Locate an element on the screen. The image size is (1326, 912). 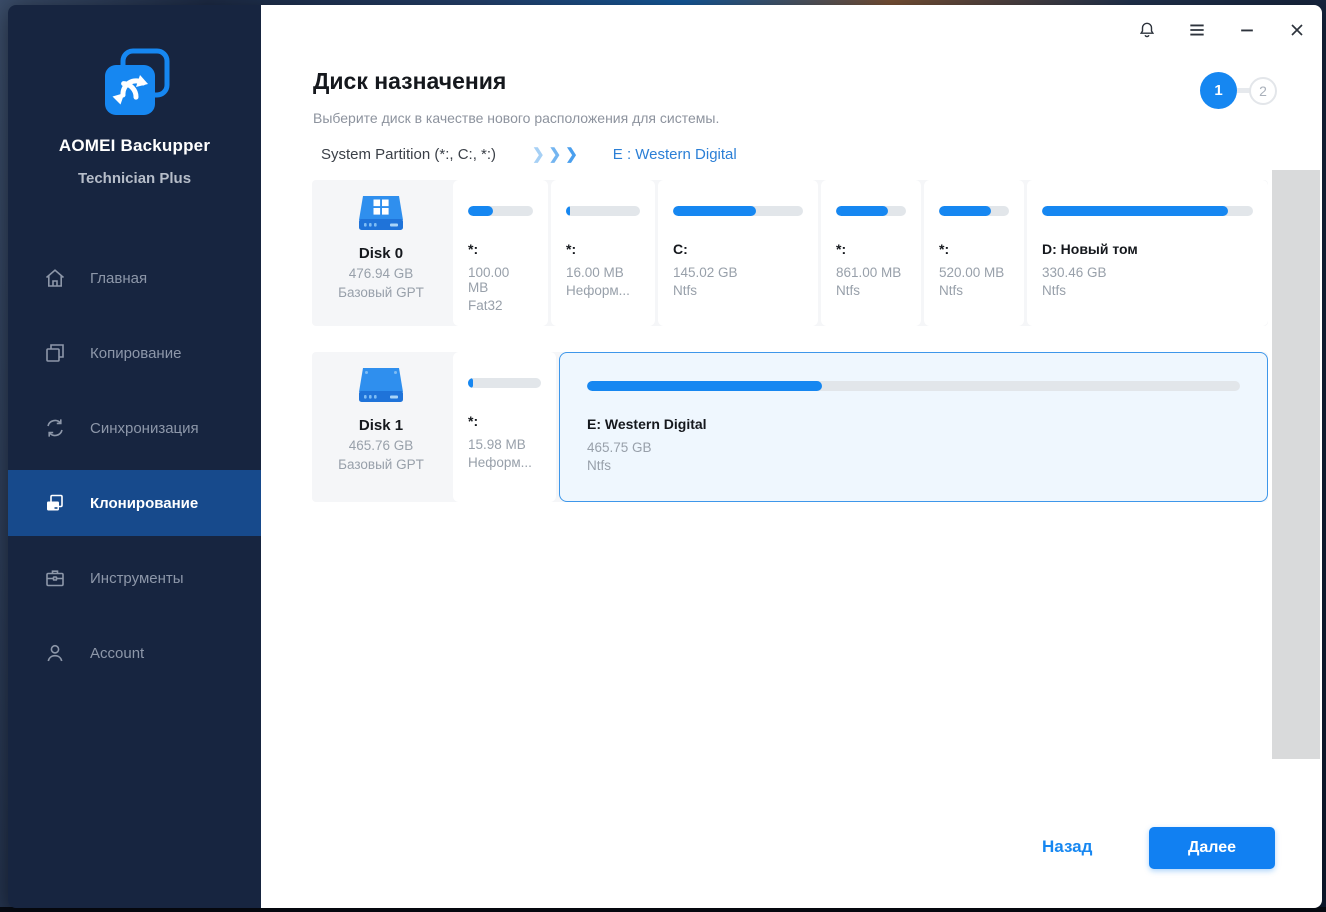
breadcrumb-target: E : Western Digital is located at coordinates (675, 154).